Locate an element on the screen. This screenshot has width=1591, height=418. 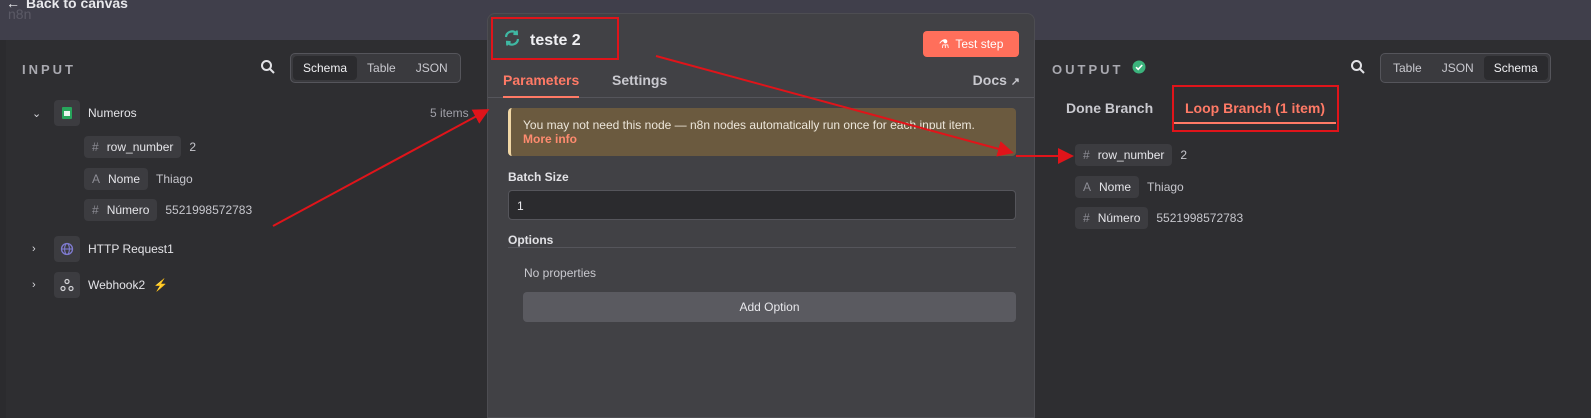
annotation-arrow-input-to-node is located at coordinates (381, 168).